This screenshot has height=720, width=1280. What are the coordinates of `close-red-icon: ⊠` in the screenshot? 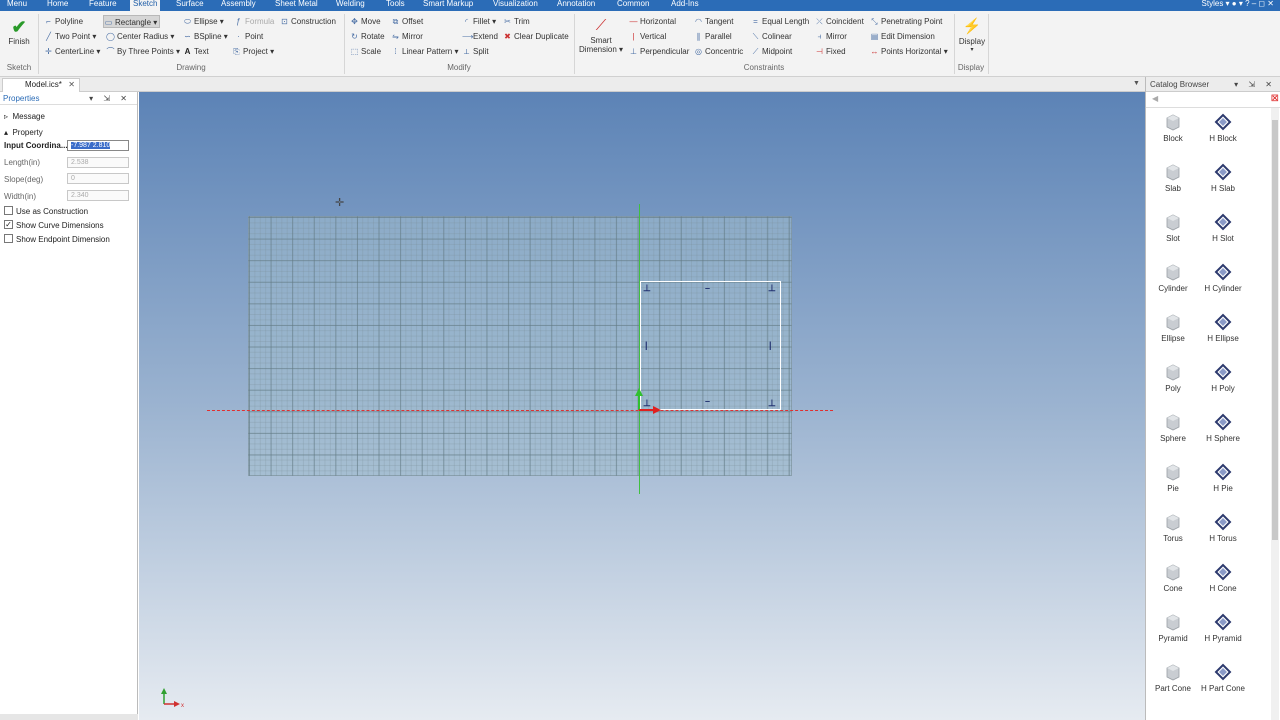 It's located at (1275, 98).